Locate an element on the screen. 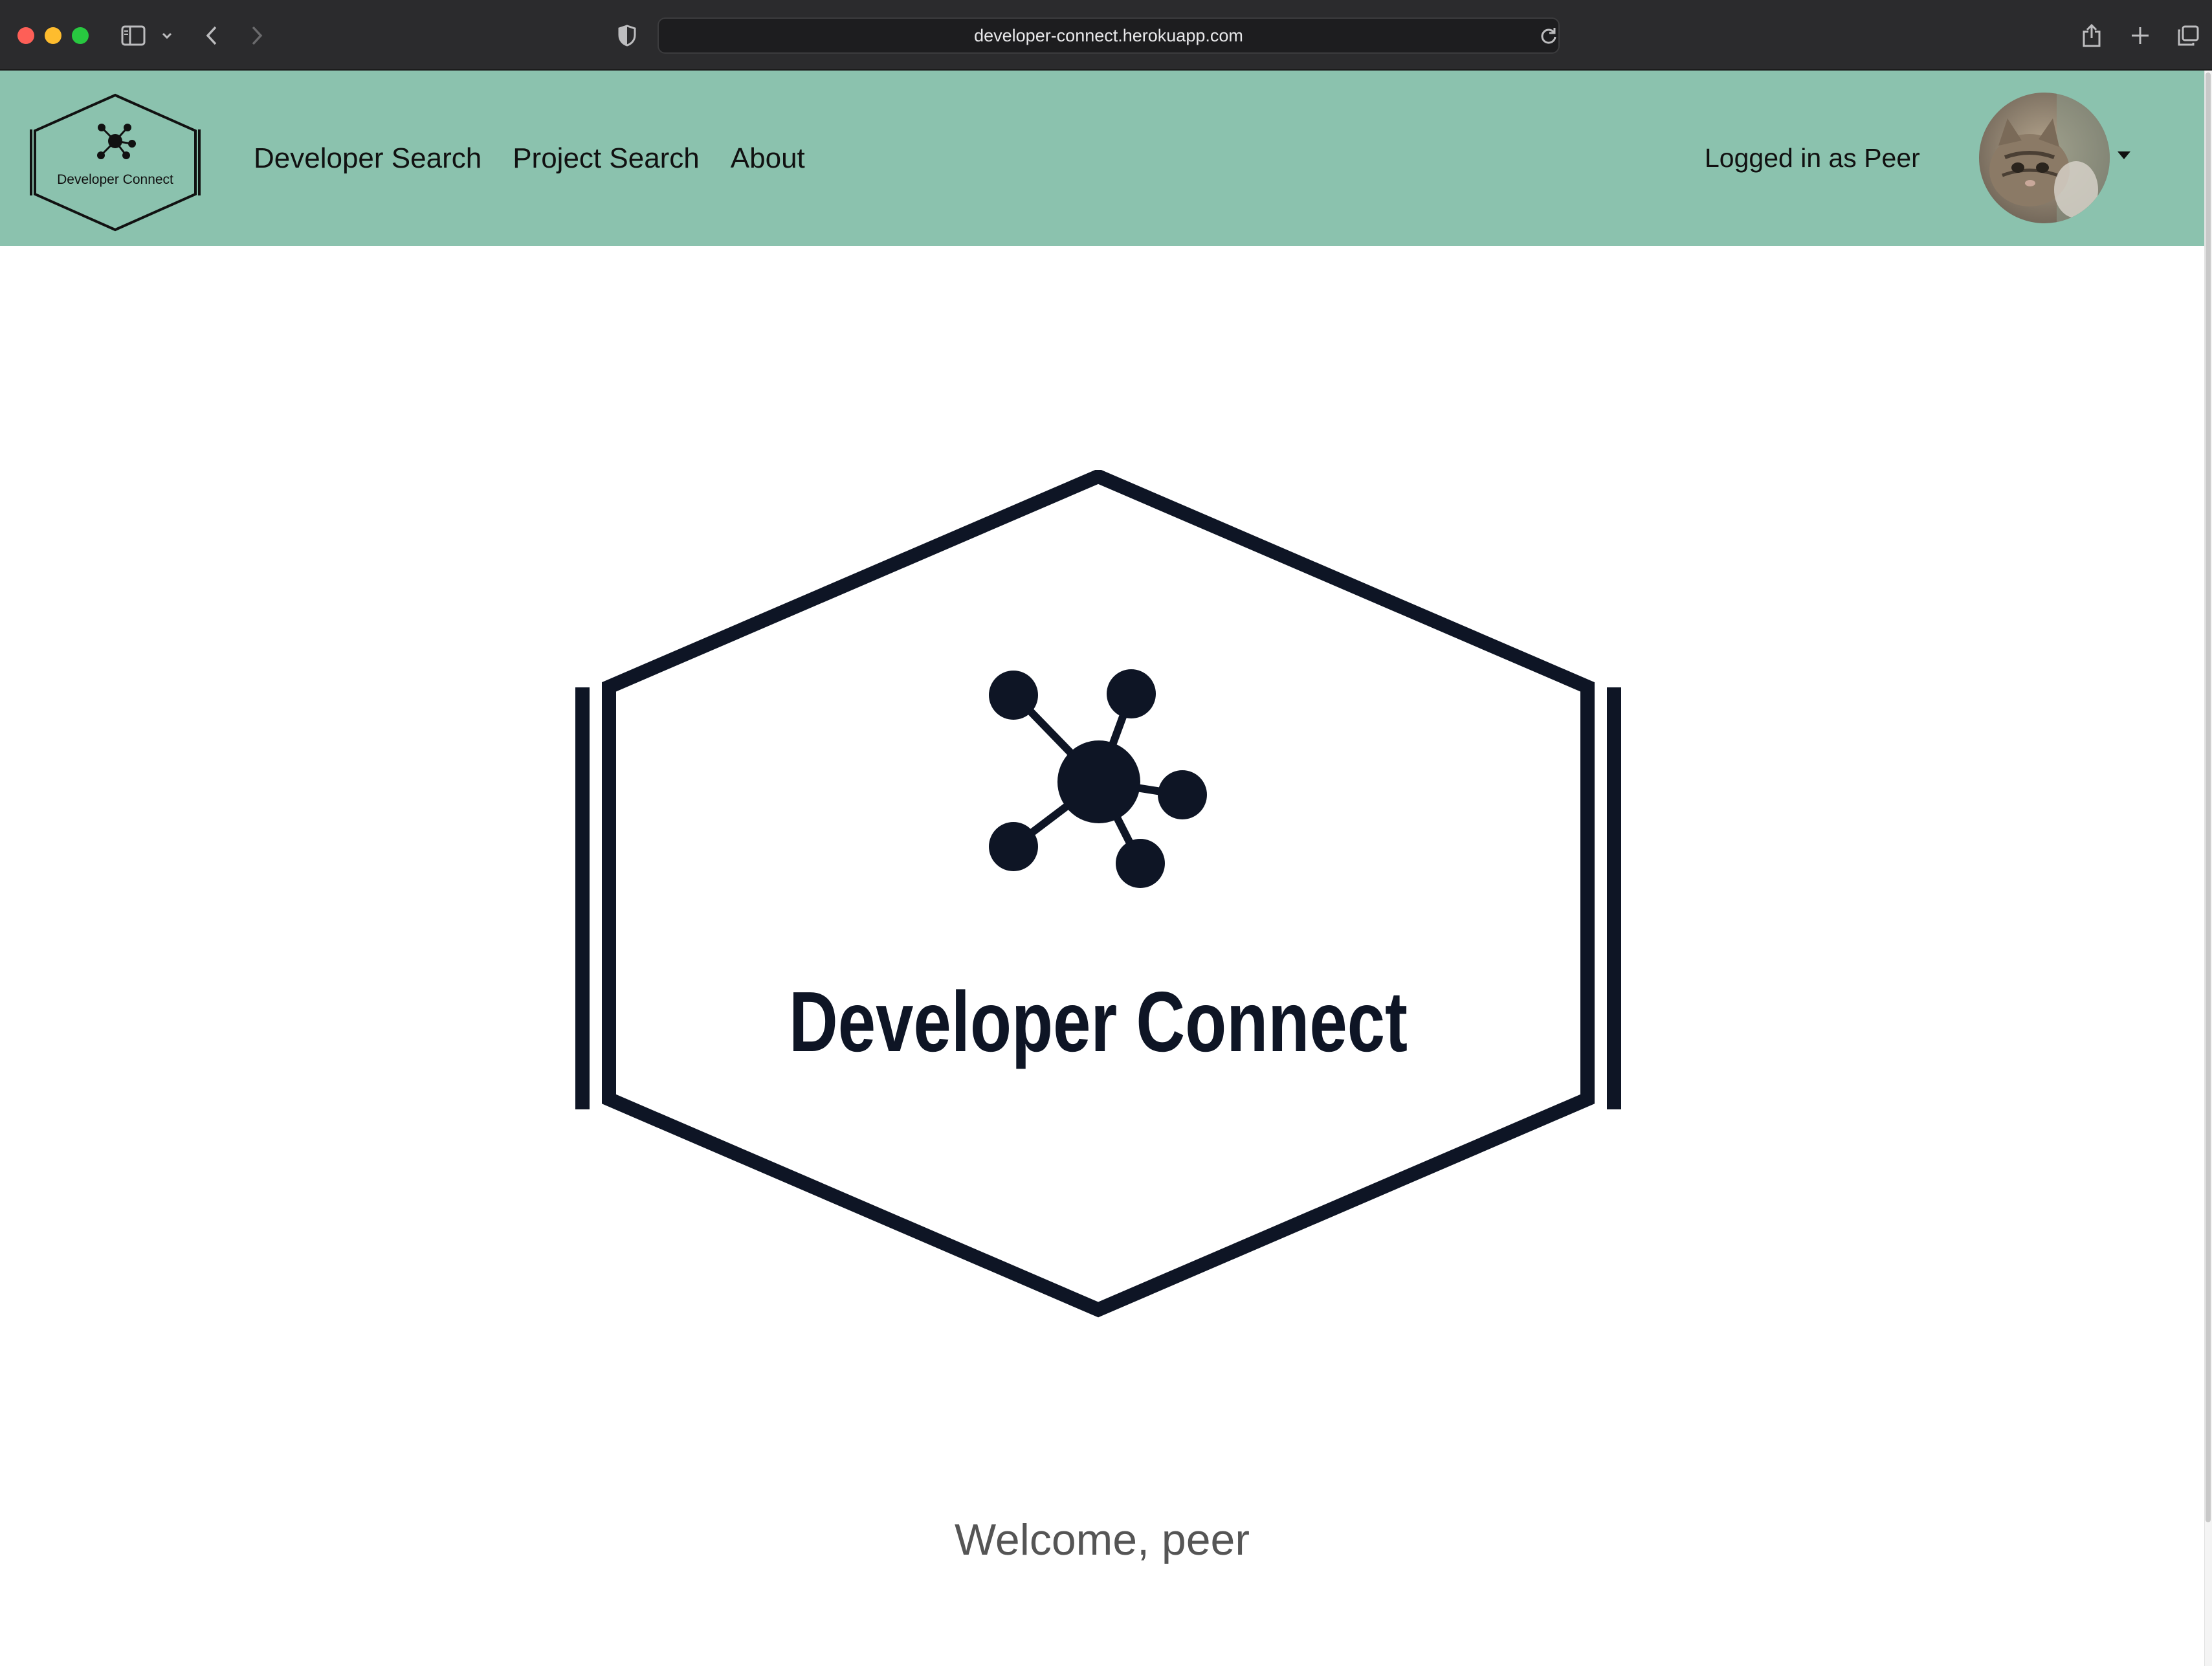 The width and height of the screenshot is (2212, 1666). reload-icon is located at coordinates (1548, 35).